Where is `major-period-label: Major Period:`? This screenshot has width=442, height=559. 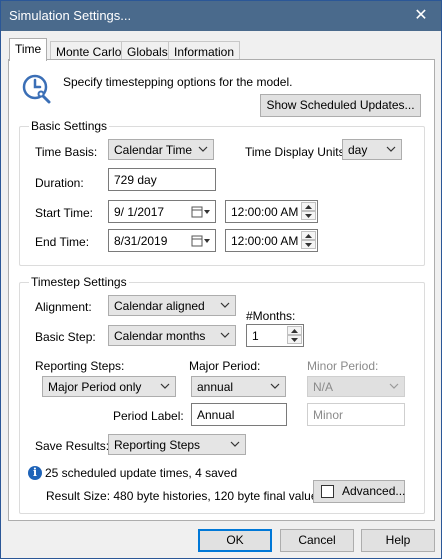
major-period-label: Major Period: is located at coordinates (225, 366).